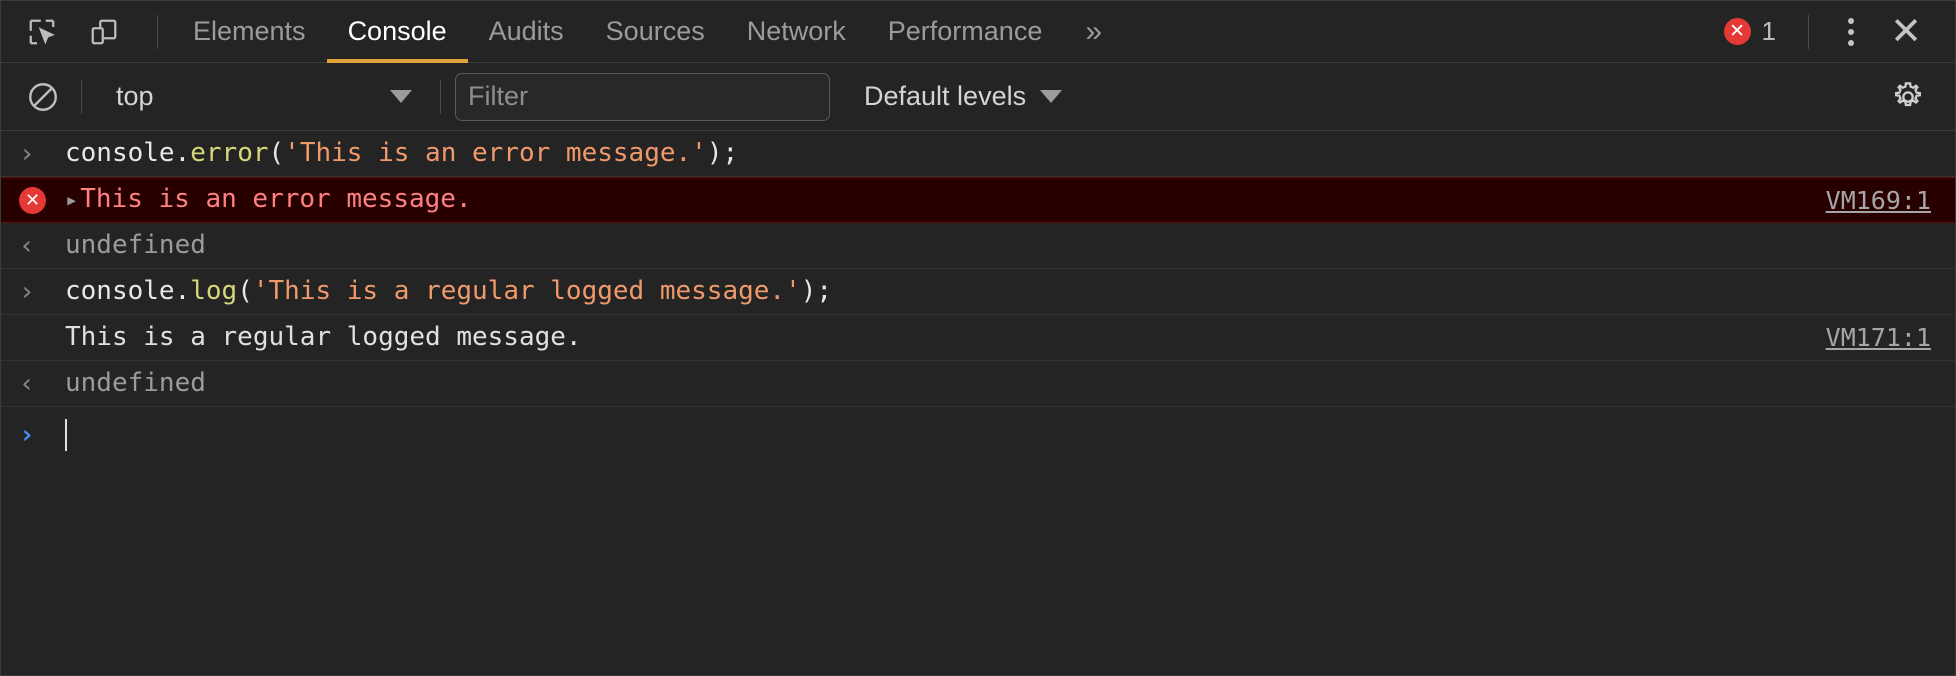 Image resolution: width=1956 pixels, height=676 pixels. Describe the element at coordinates (945, 96) in the screenshot. I see `log-levels-label: Default levels` at that location.